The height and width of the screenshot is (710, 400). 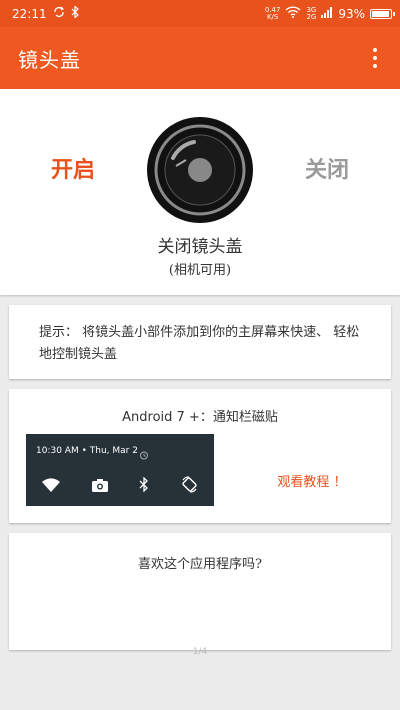 I want to click on network-bottom: 2G, so click(x=311, y=16).